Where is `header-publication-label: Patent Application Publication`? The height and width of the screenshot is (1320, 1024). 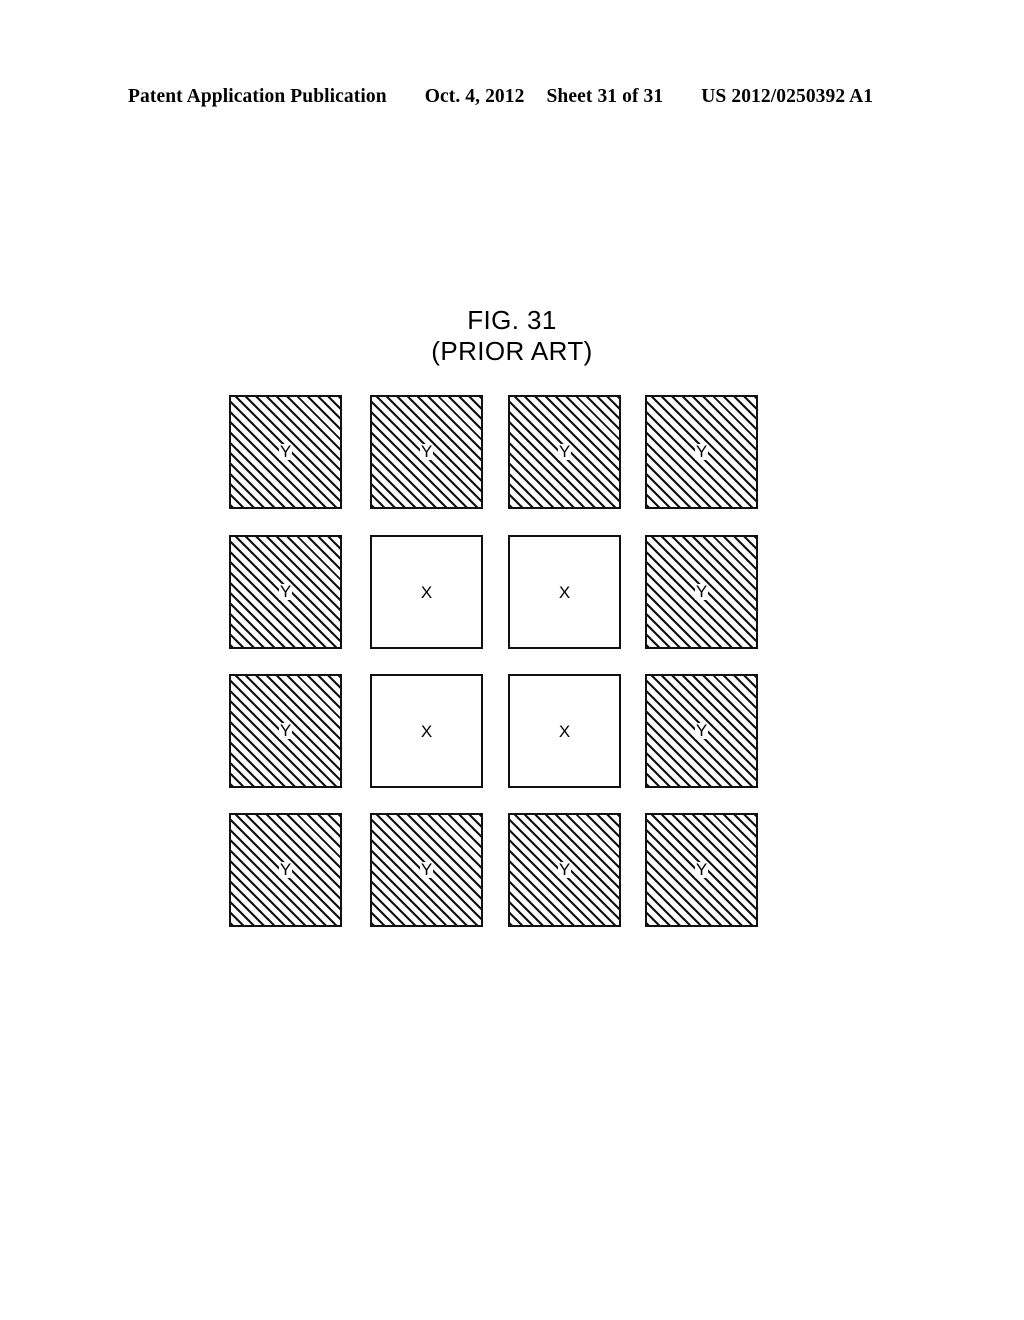
header-publication-label: Patent Application Publication is located at coordinates (257, 96).